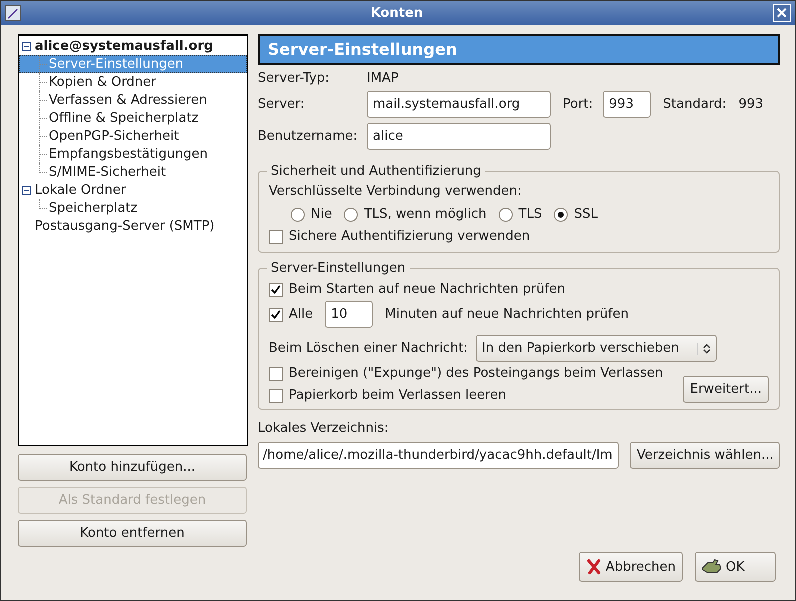  What do you see at coordinates (338, 268) in the screenshot?
I see `group-title: Server-Einstellungen` at bounding box center [338, 268].